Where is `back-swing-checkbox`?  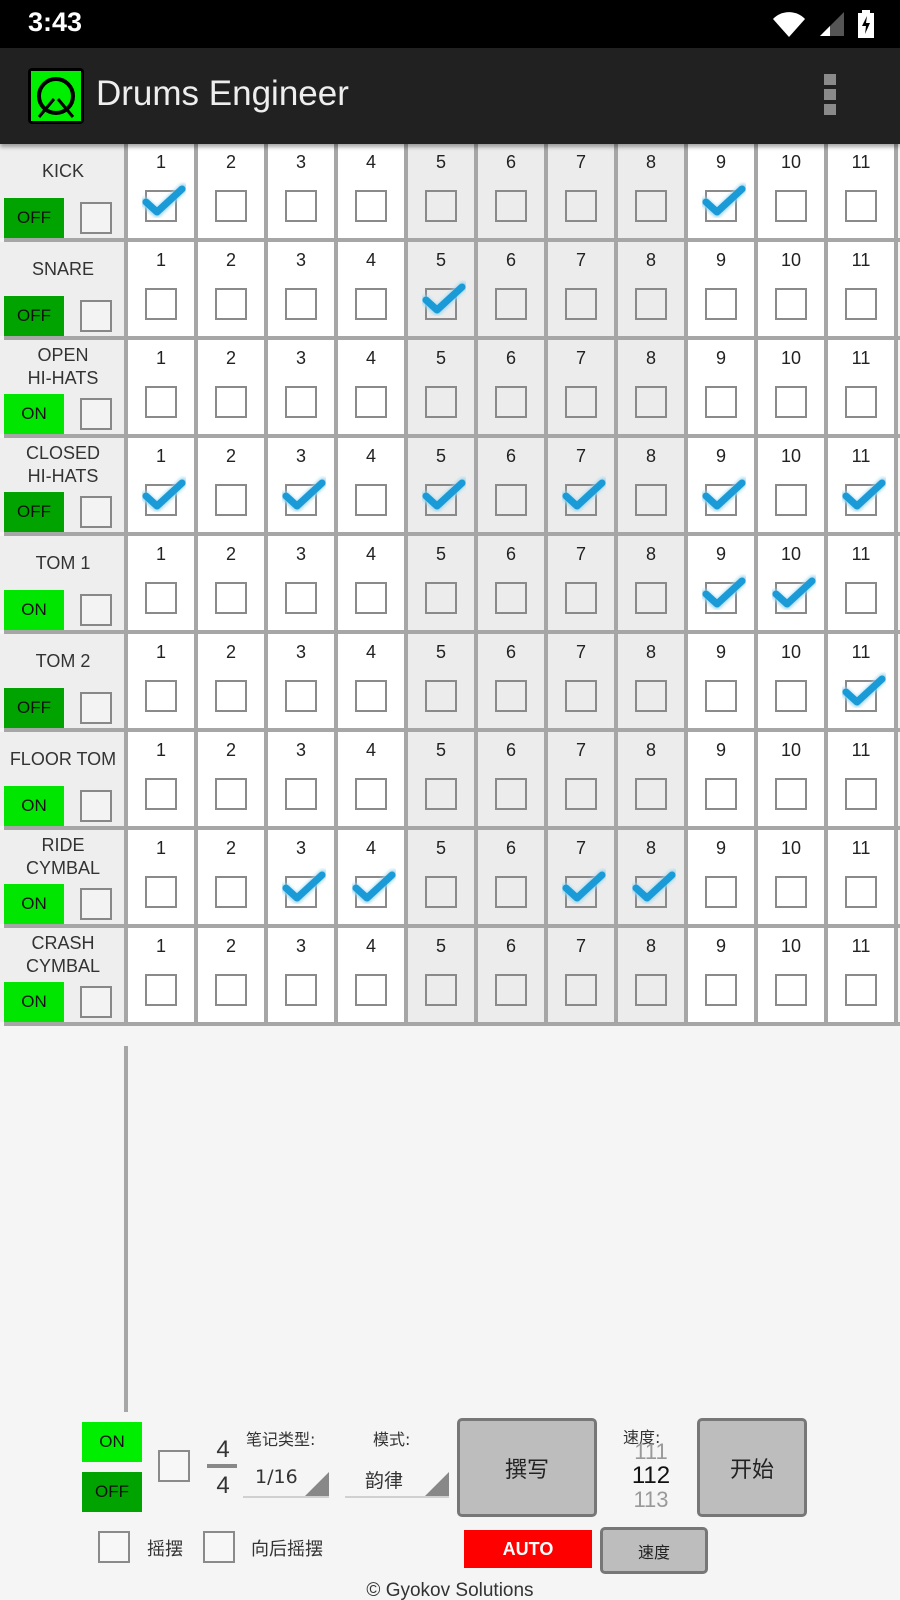 back-swing-checkbox is located at coordinates (219, 1547).